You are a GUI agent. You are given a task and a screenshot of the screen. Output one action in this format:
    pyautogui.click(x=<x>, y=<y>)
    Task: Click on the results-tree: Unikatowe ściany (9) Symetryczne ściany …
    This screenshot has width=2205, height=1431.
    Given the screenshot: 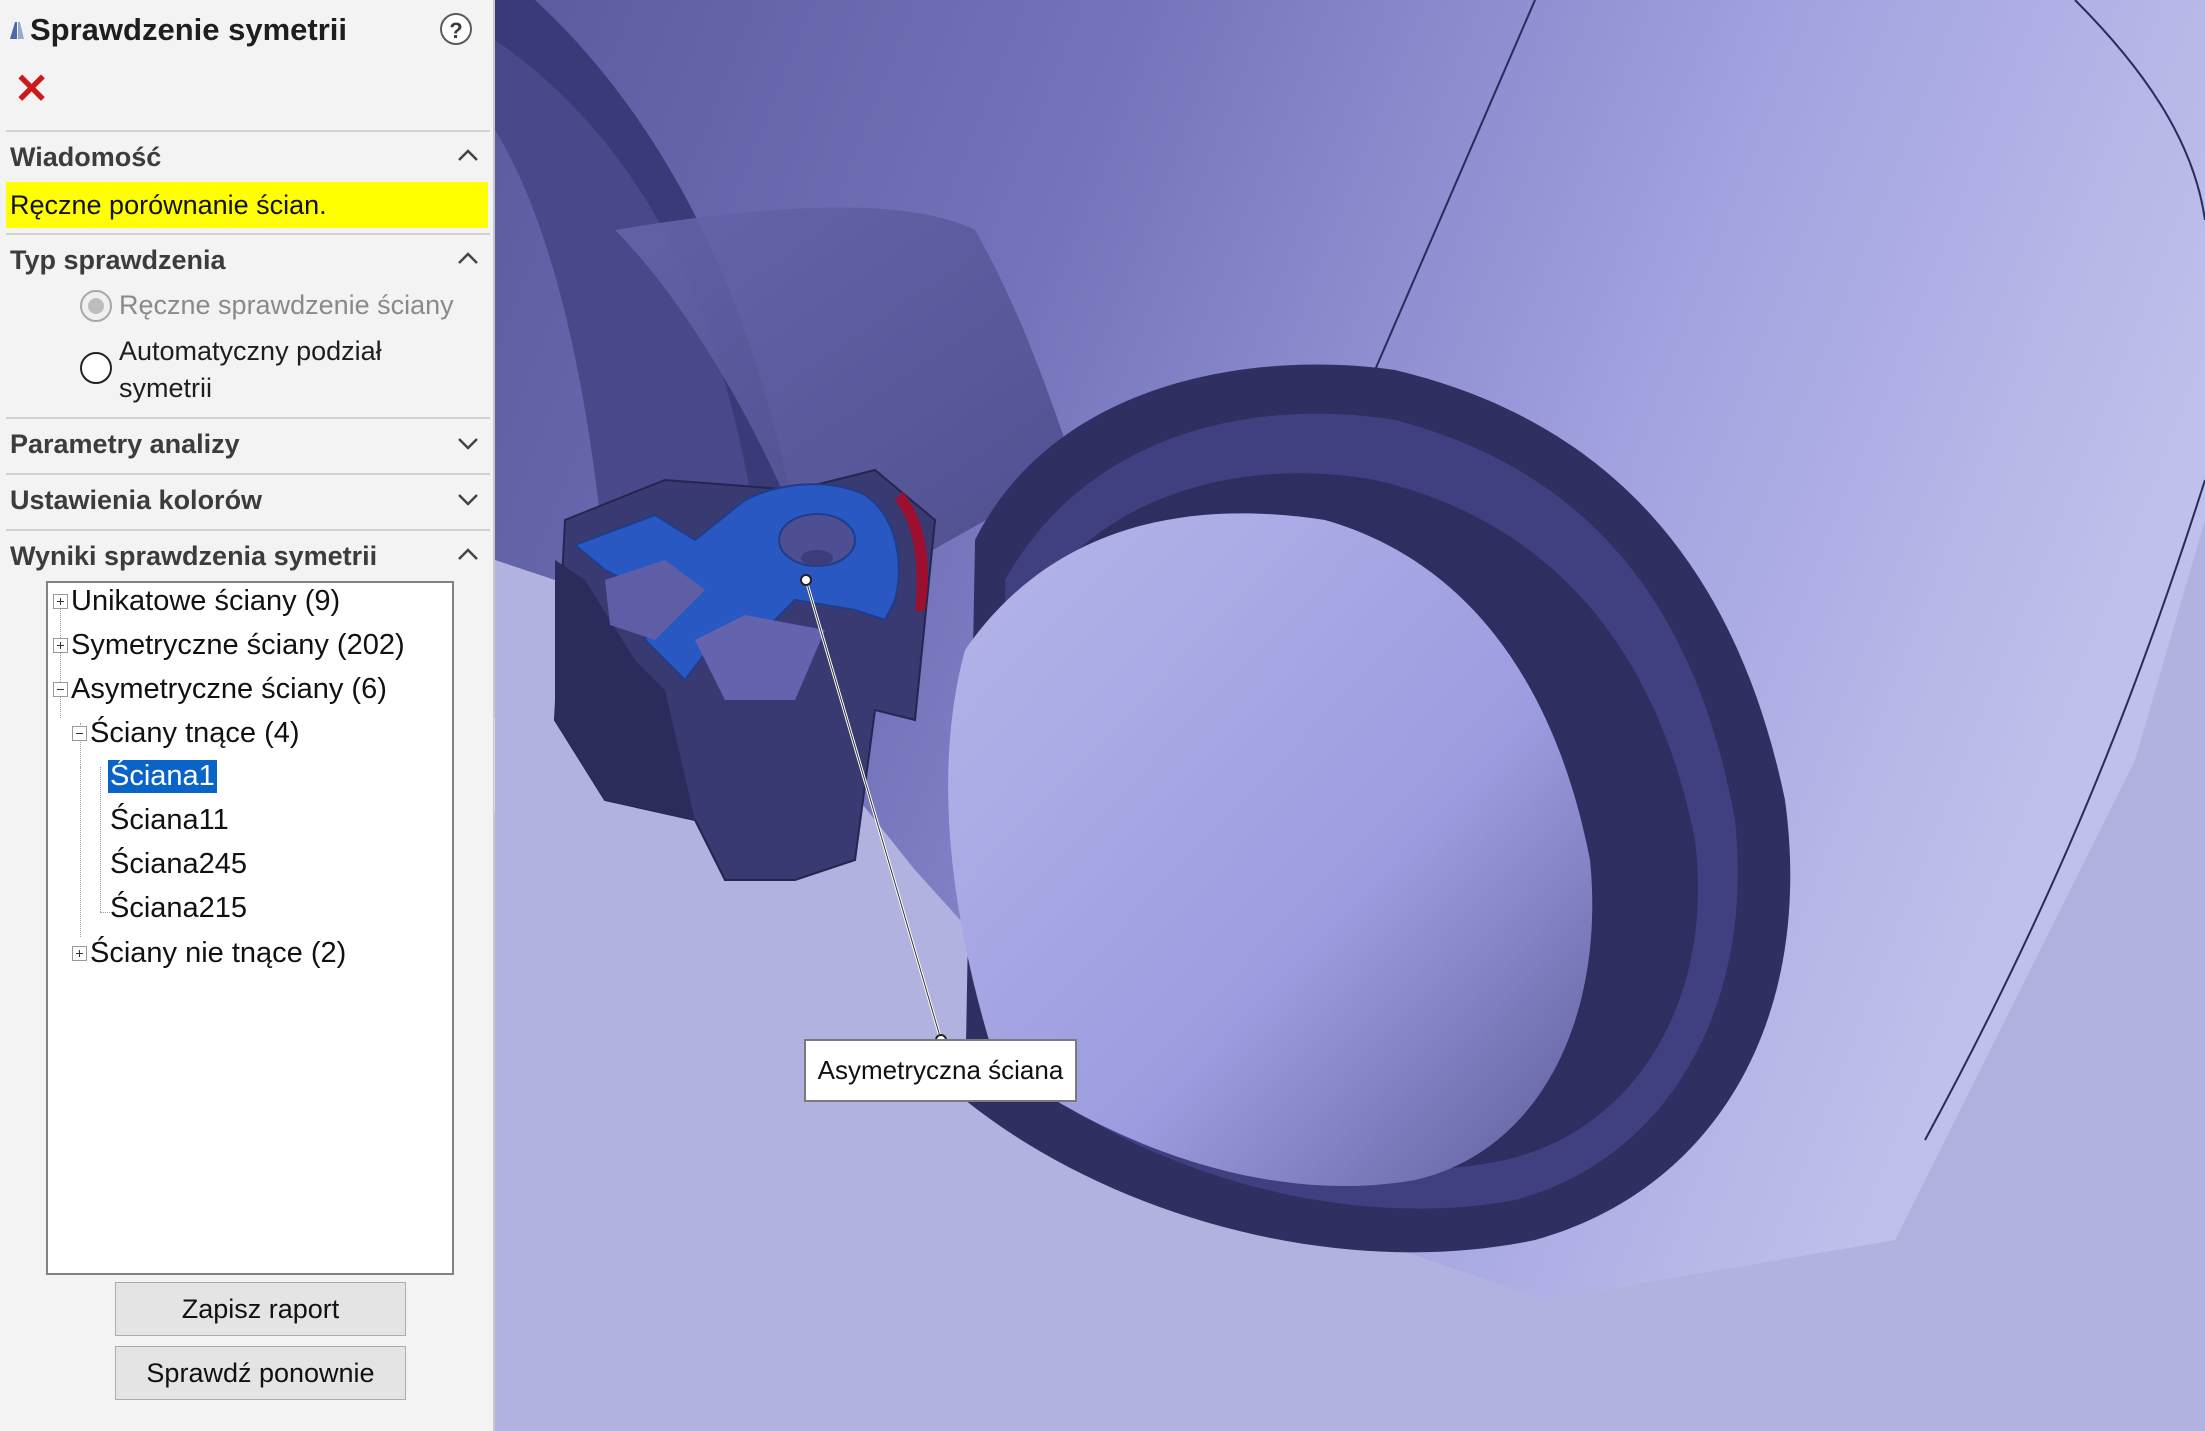 What is the action you would take?
    pyautogui.click(x=250, y=928)
    